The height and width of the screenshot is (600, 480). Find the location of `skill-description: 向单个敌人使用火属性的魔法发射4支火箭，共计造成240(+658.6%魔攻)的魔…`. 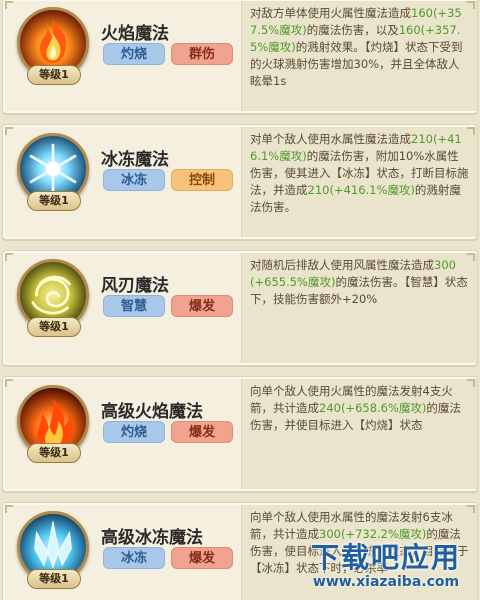

skill-description: 向单个敌人使用火属性的魔法发射4支火箭，共计造成240(+658.6%魔攻)的魔… is located at coordinates (359, 434).